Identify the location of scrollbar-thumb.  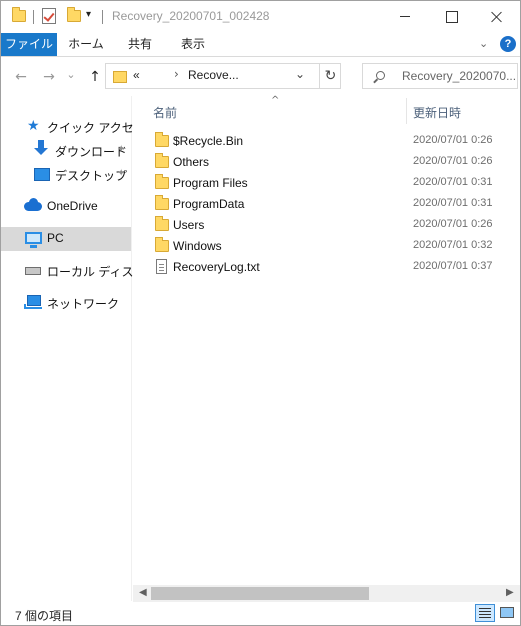
(260, 593).